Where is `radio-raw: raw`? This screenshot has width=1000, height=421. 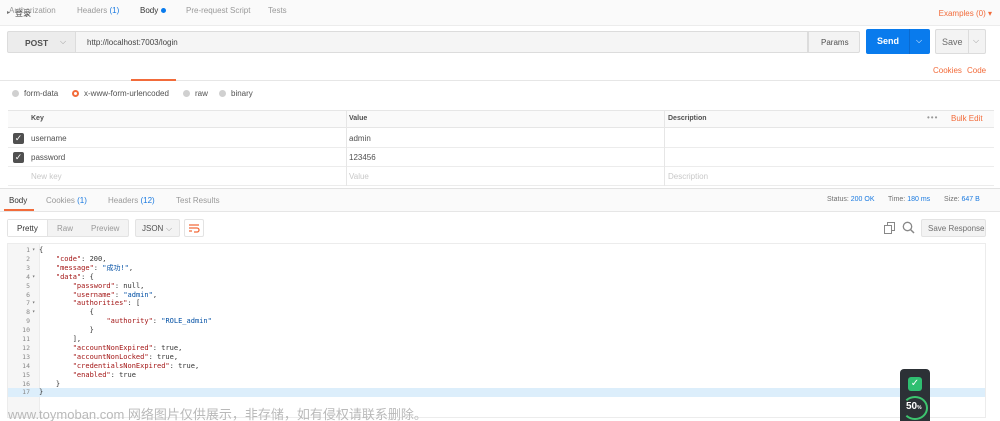 radio-raw: raw is located at coordinates (195, 93).